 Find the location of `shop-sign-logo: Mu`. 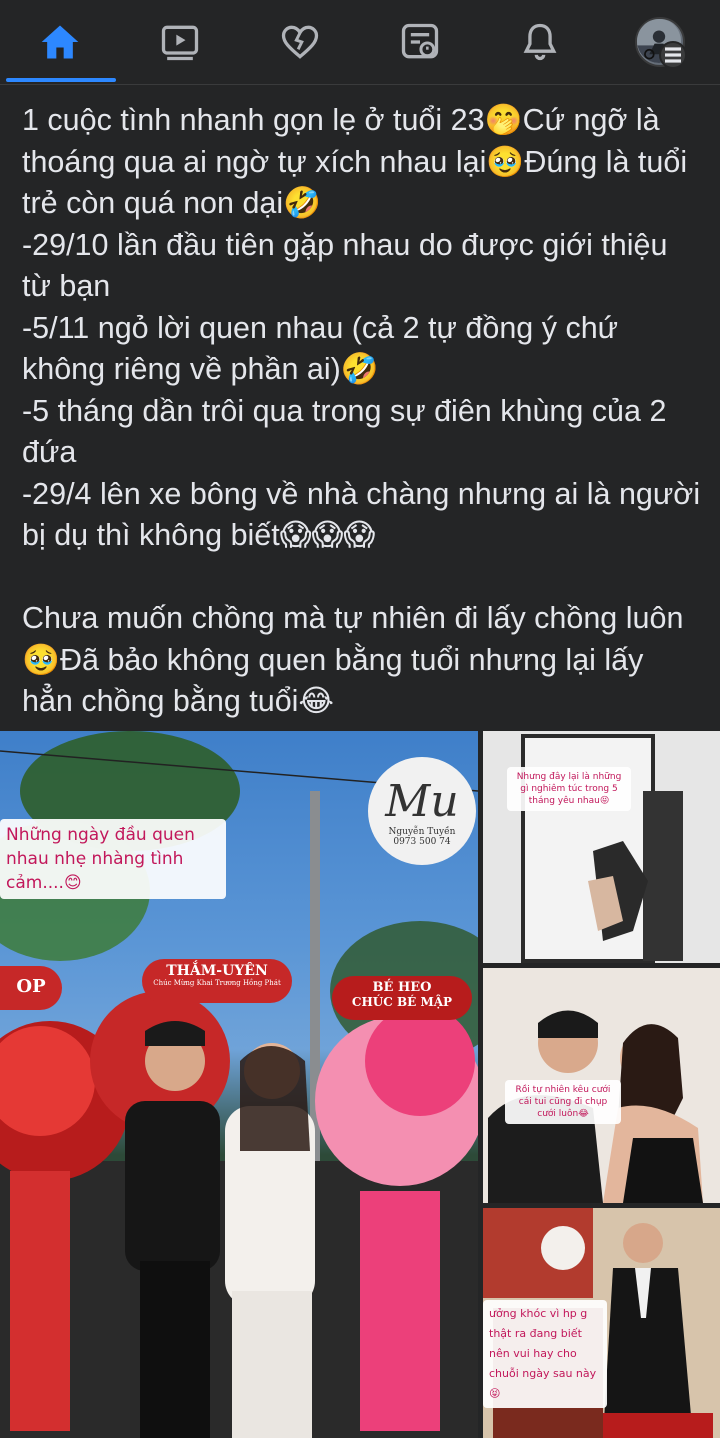

shop-sign-logo: Mu is located at coordinates (422, 801).